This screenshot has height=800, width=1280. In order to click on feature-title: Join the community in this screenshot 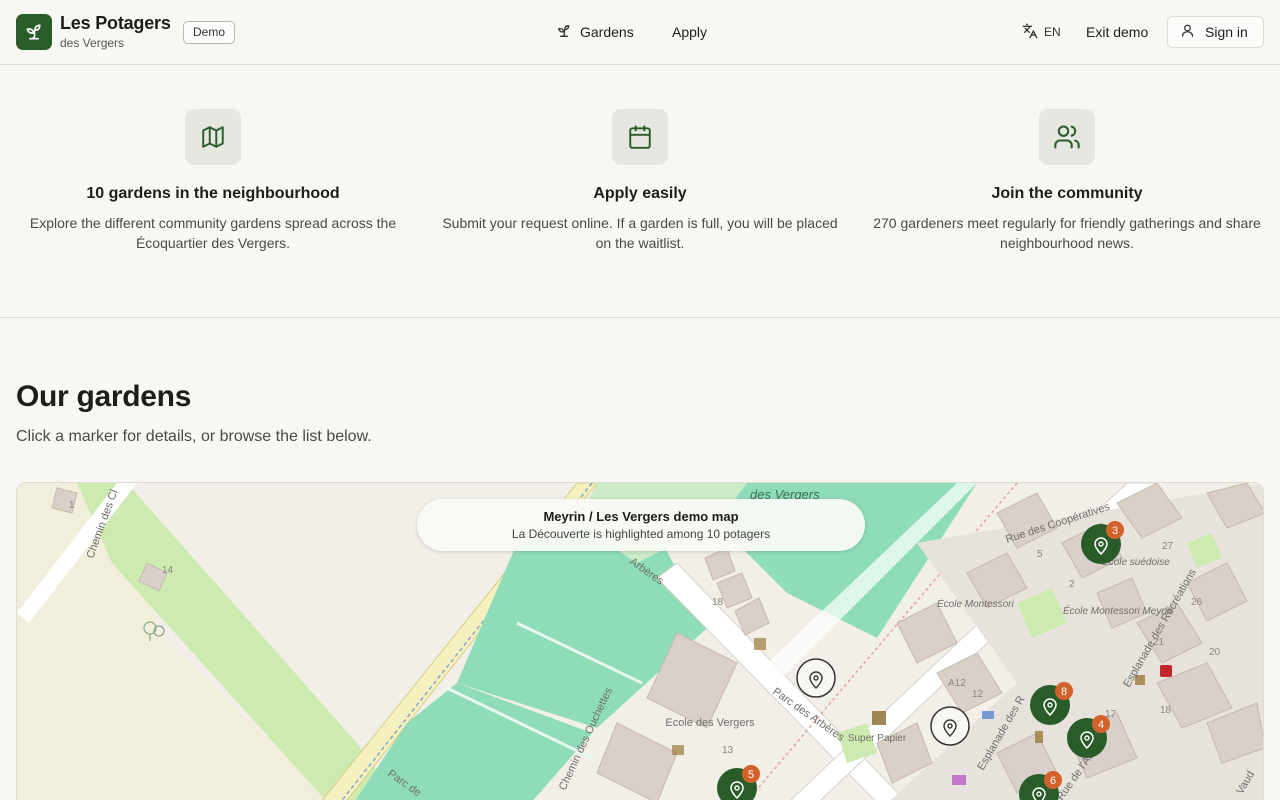, I will do `click(1067, 193)`.